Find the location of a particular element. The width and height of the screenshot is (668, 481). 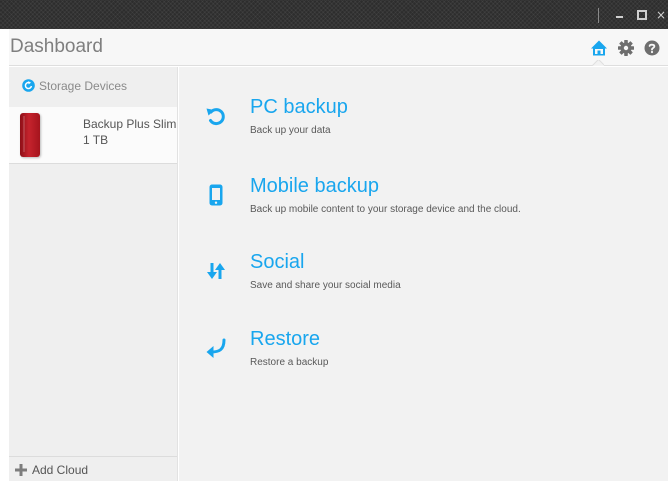

plus-icon is located at coordinates (21, 470).